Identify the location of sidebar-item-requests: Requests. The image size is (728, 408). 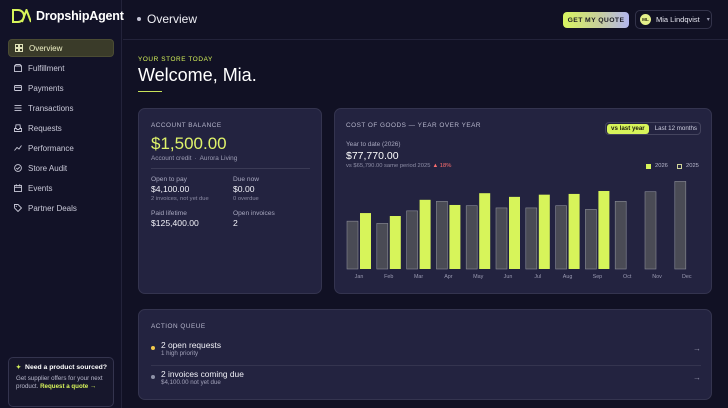
(61, 128).